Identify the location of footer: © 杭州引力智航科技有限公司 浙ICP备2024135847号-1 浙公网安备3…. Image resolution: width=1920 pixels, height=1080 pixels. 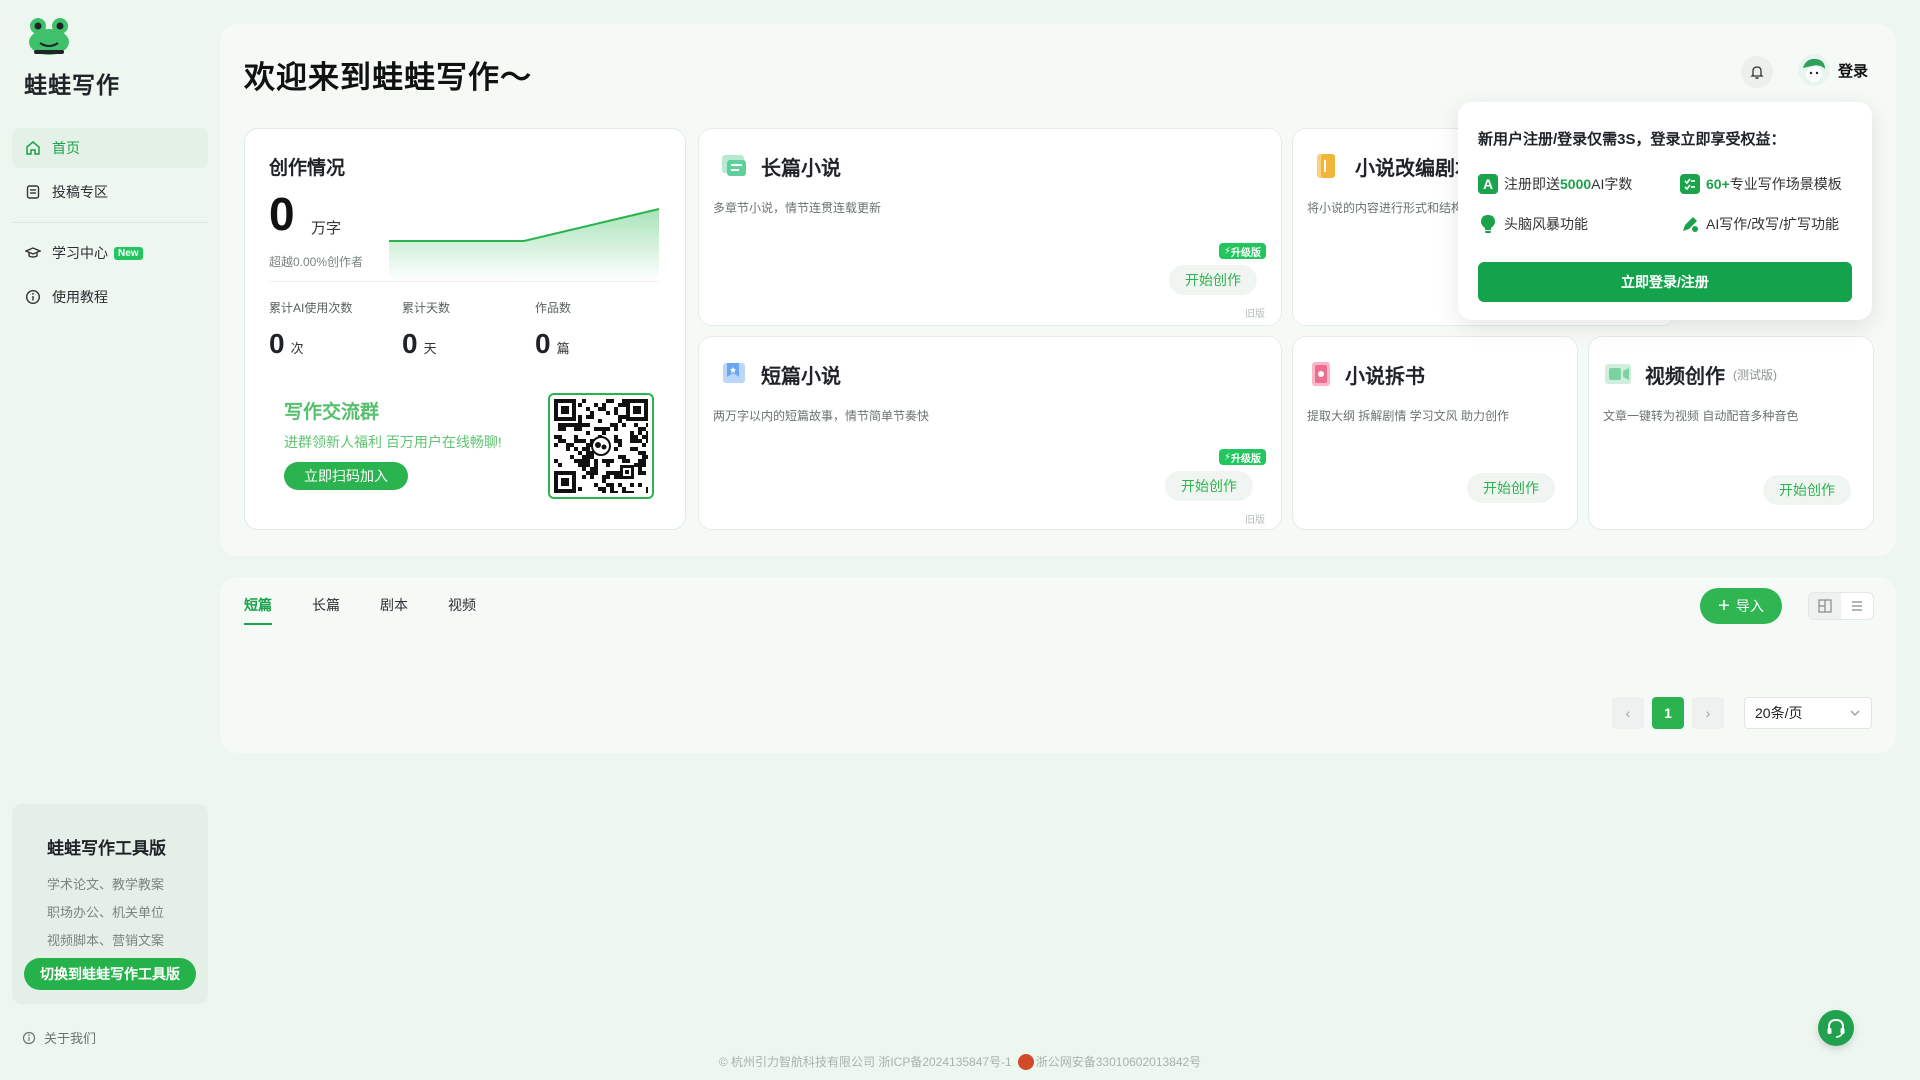
(960, 1061).